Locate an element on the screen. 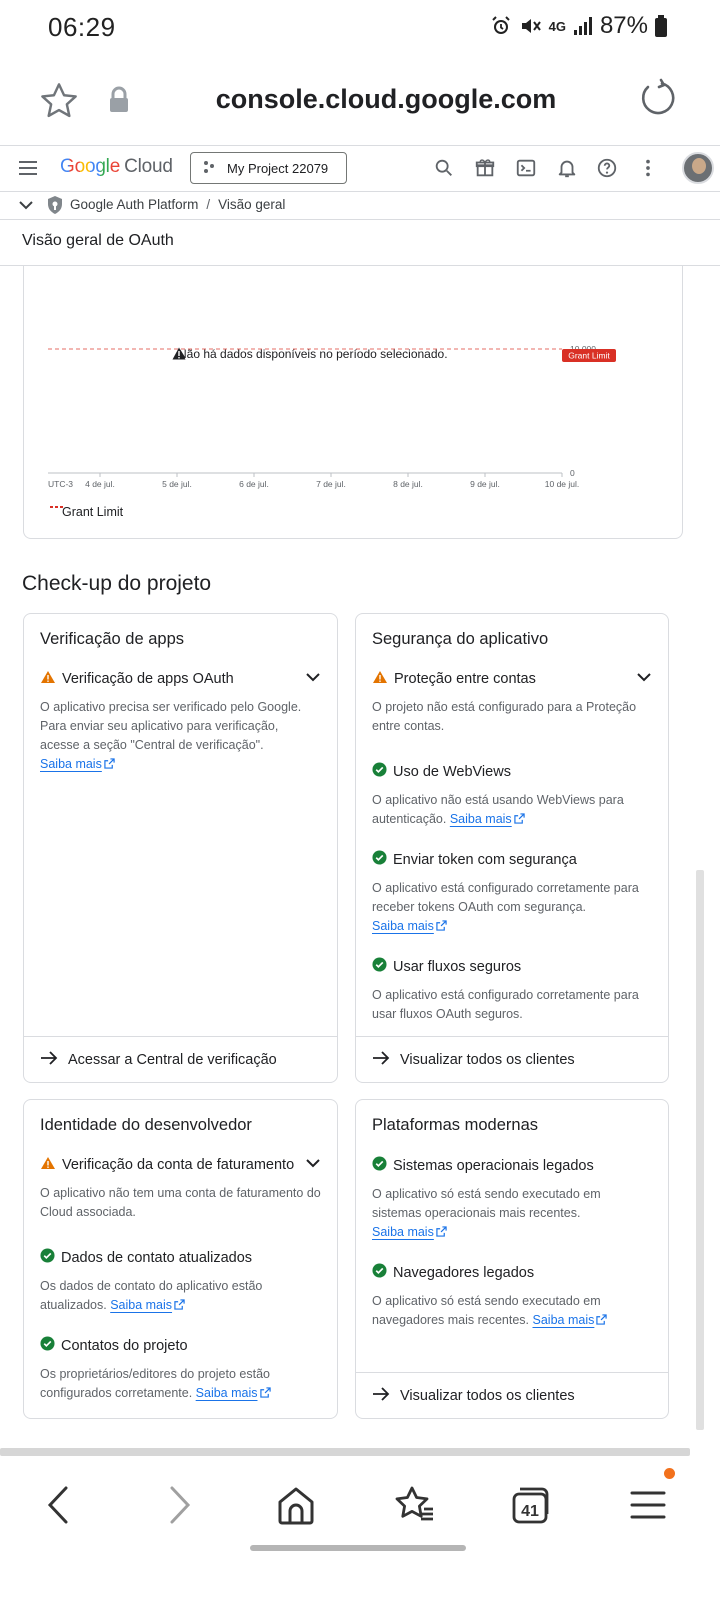  x-tick-label: 7 de jul. is located at coordinates (331, 484).